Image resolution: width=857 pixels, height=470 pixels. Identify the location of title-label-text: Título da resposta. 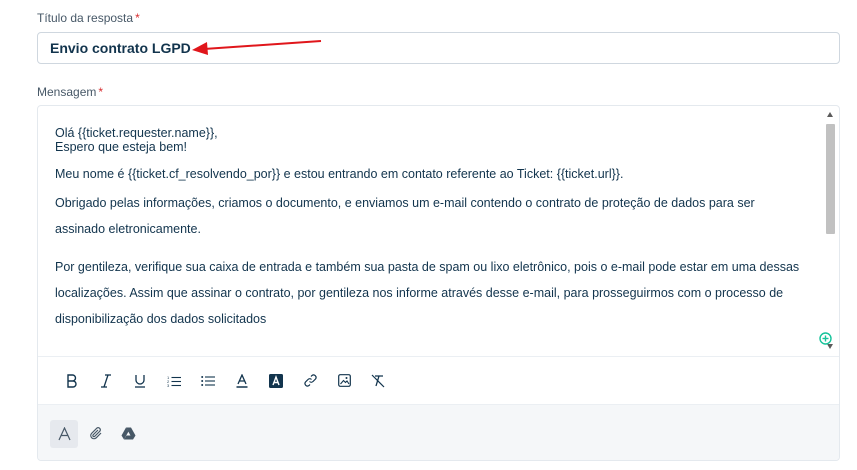
(85, 18).